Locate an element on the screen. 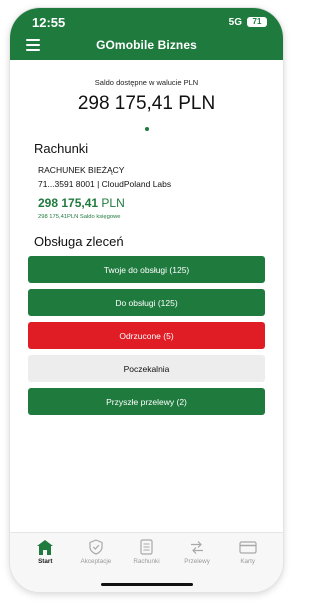 The height and width of the screenshot is (605, 320). tab-label: Akceptacje is located at coordinates (96, 561).